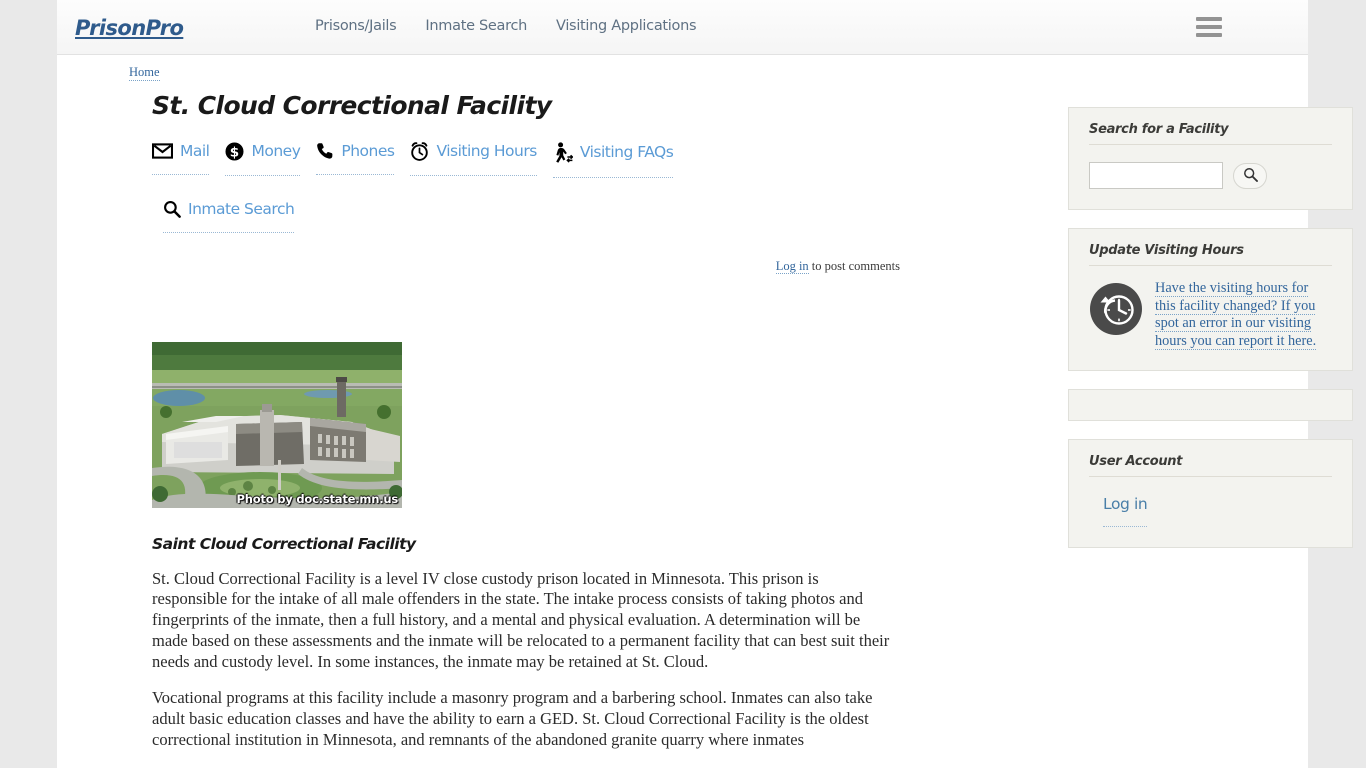 Image resolution: width=1366 pixels, height=768 pixels. Describe the element at coordinates (1125, 511) in the screenshot. I see `sidebar-login-link: Log in` at that location.